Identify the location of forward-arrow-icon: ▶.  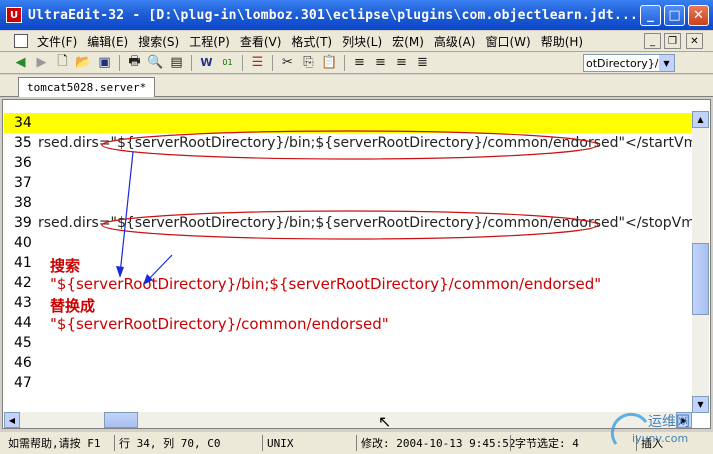
(41, 63).